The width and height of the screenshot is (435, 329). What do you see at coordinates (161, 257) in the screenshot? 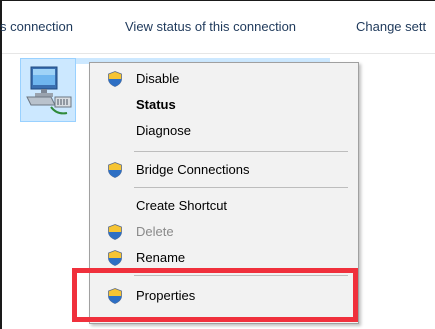
I see `menu-item-label: Rename` at bounding box center [161, 257].